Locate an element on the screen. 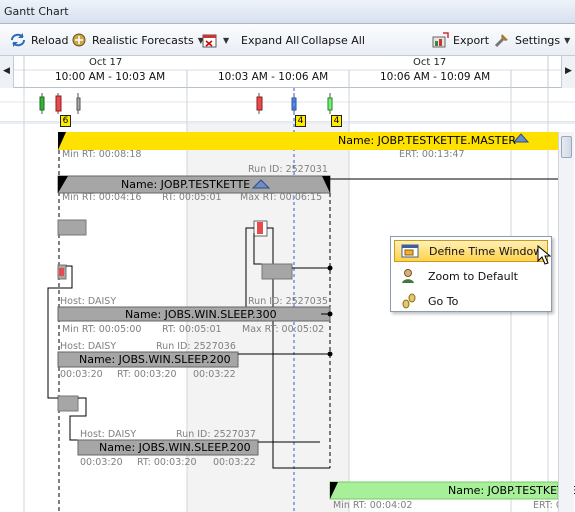  go-to-icon is located at coordinates (409, 301).